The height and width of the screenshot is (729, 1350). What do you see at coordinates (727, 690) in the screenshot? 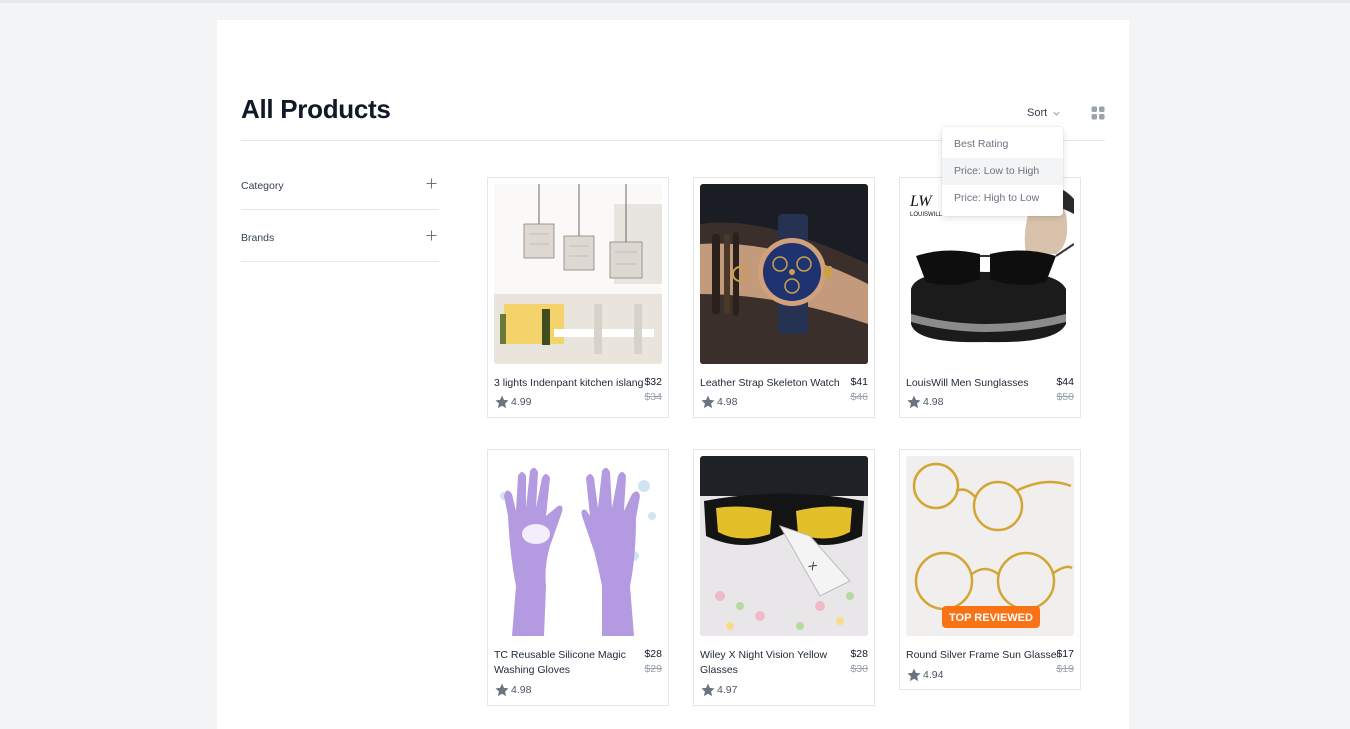
I see `rating-value: 4.97` at bounding box center [727, 690].